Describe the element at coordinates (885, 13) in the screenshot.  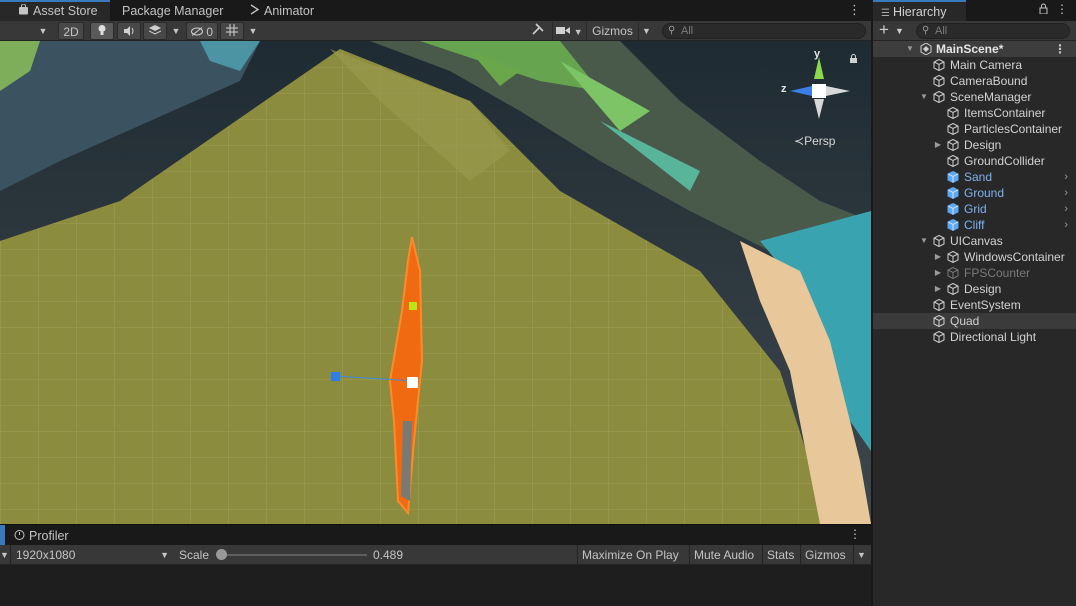
I see `list-icon: ☰` at that location.